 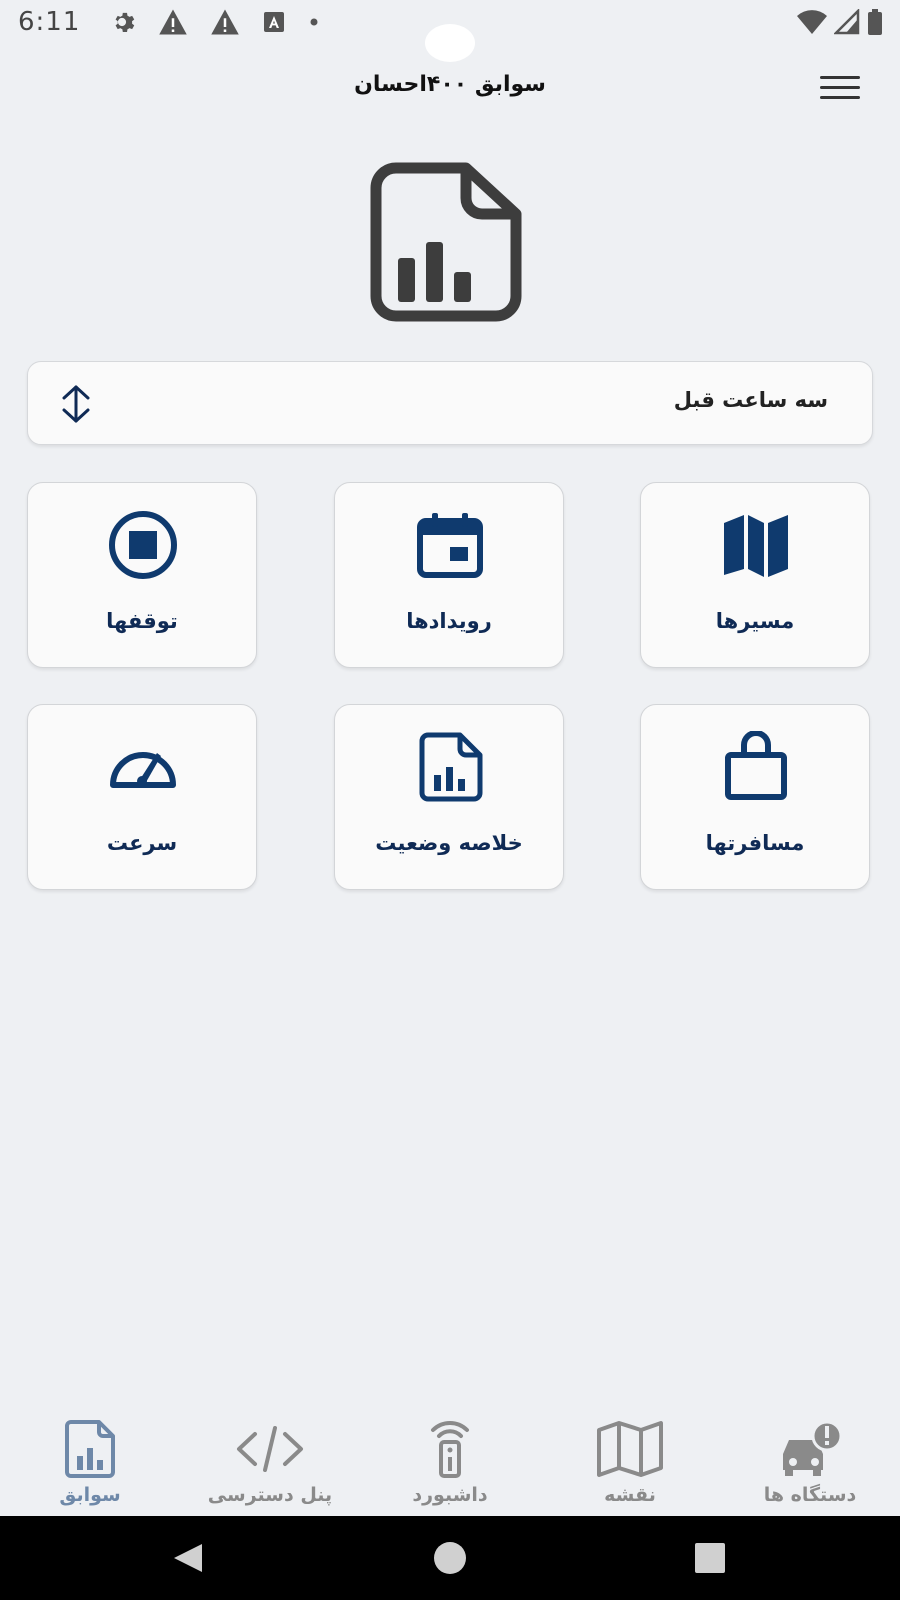 I want to click on tile-label: سرعت, so click(x=142, y=843).